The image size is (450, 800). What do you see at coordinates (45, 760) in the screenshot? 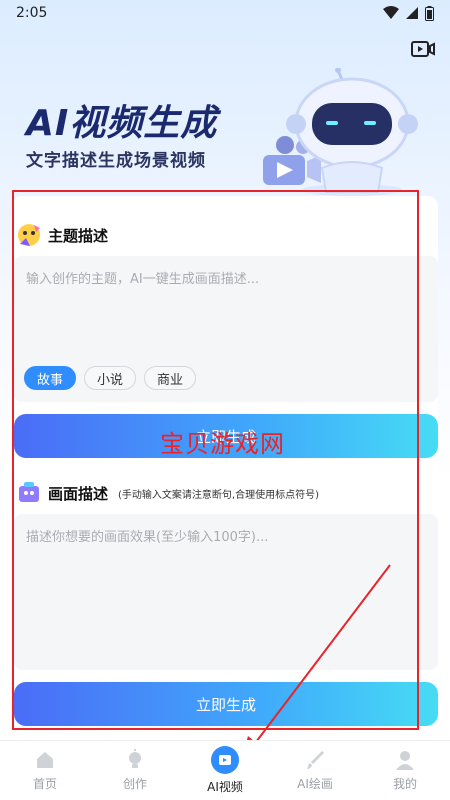
I see `home-icon` at bounding box center [45, 760].